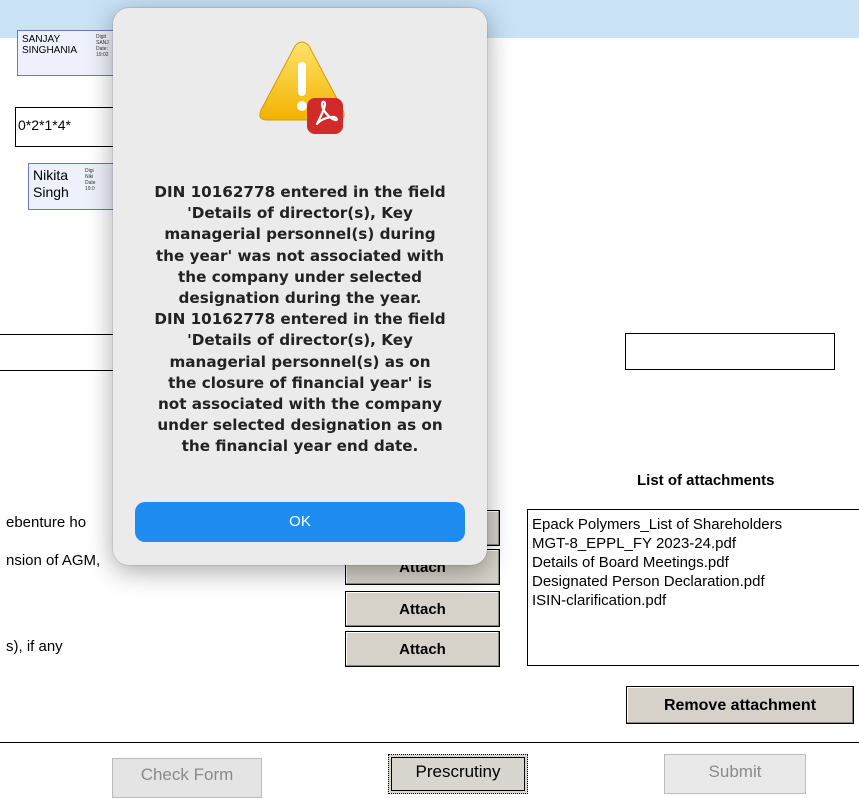 This screenshot has height=798, width=859. I want to click on attachment-item: Designated Person Declaration.pdf, so click(695, 581).